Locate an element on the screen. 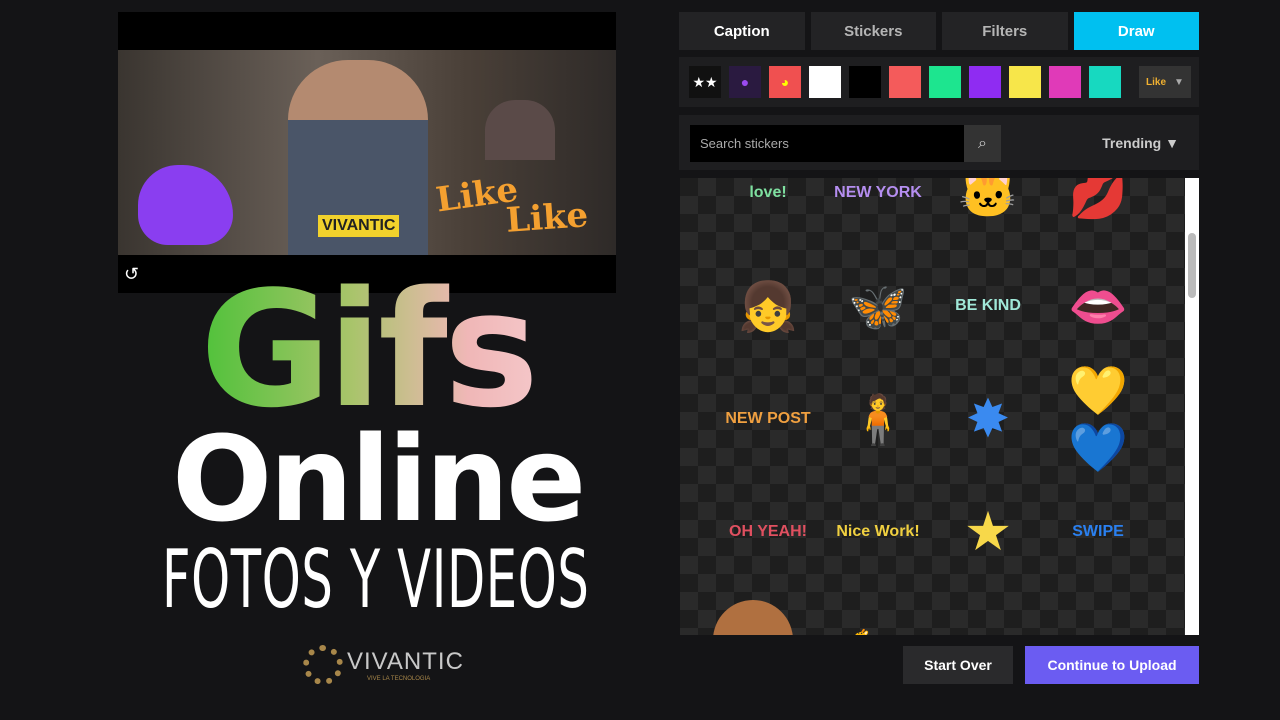 Image resolution: width=1280 pixels, height=720 pixels. color-swatch-pink is located at coordinates (1065, 82).